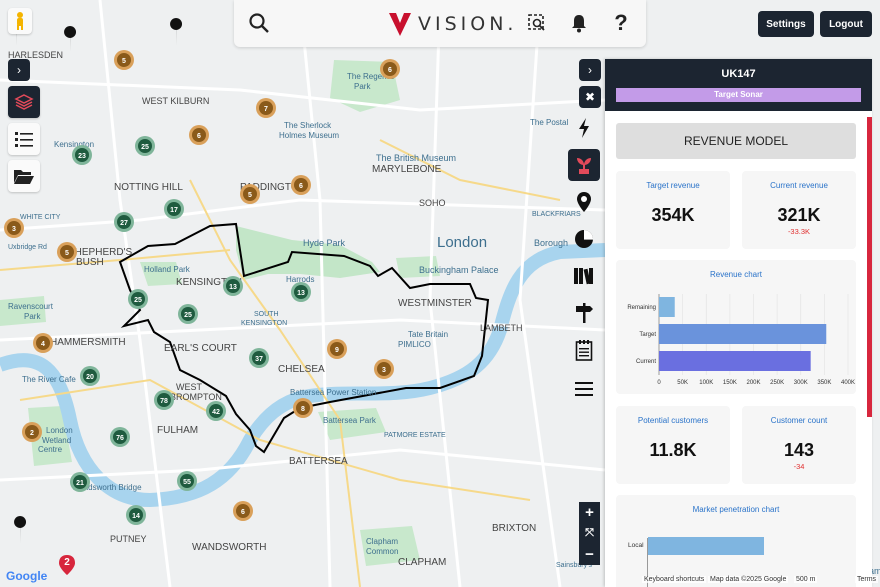 Image resolution: width=880 pixels, height=587 pixels. I want to click on notifications-button, so click(579, 23).